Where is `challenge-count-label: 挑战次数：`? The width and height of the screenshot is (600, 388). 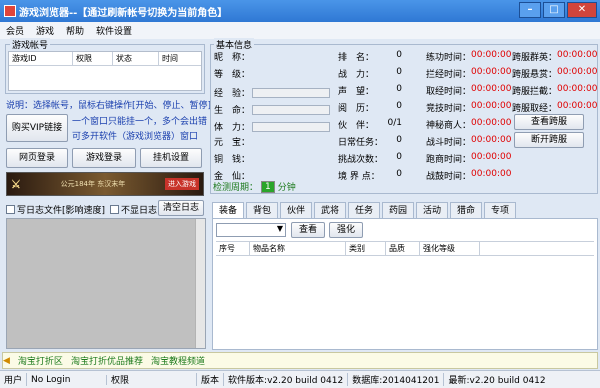 challenge-count-label: 挑战次数： is located at coordinates (361, 160).